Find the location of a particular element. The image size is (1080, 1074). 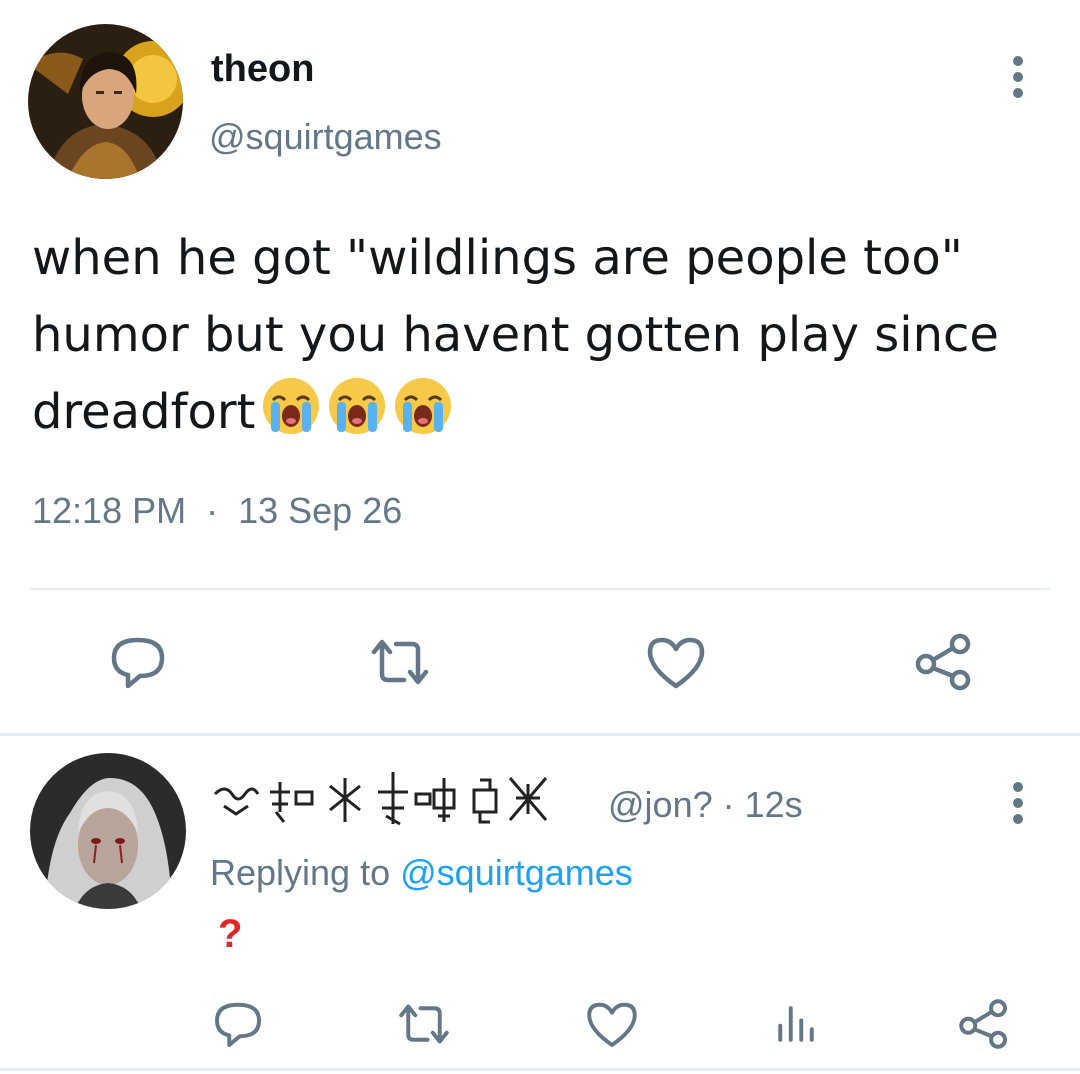

reply-handle: @jon? · 12s is located at coordinates (705, 804).